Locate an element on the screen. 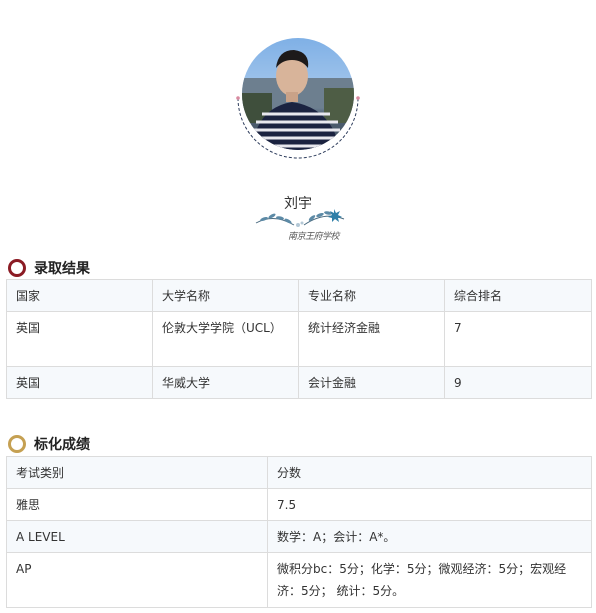  table-cell: A LEVEL is located at coordinates (137, 536).